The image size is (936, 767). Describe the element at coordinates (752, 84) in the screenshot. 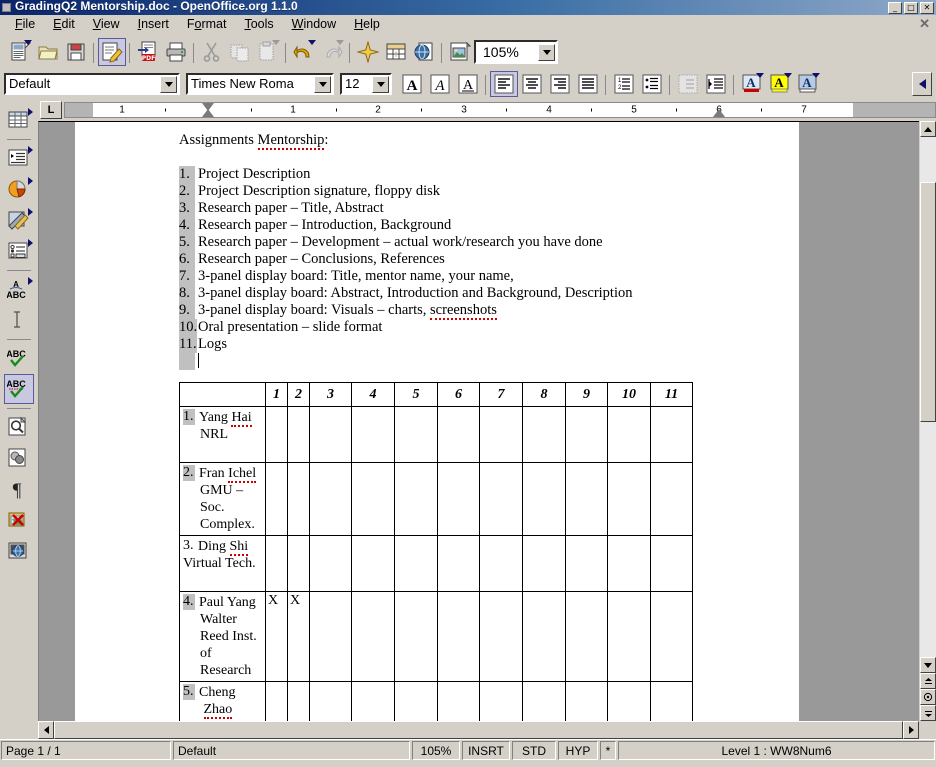

I see `font-color-button: A` at that location.